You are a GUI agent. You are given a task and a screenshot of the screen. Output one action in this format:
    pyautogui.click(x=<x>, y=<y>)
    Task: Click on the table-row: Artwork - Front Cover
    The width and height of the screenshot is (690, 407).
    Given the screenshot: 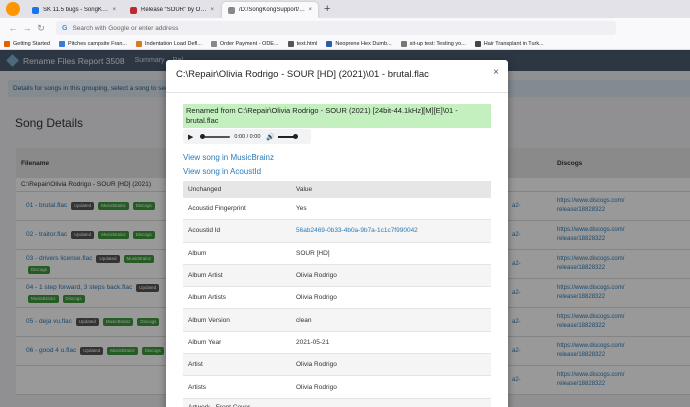 What is the action you would take?
    pyautogui.click(x=337, y=402)
    